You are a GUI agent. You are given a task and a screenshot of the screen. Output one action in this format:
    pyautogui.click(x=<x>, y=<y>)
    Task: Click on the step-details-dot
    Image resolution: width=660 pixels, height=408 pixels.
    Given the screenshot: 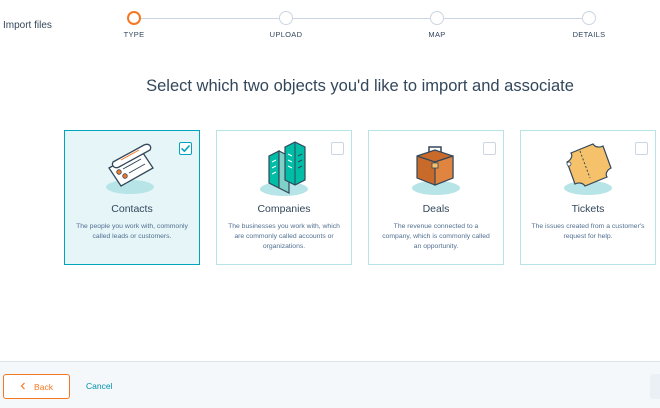 What is the action you would take?
    pyautogui.click(x=589, y=18)
    